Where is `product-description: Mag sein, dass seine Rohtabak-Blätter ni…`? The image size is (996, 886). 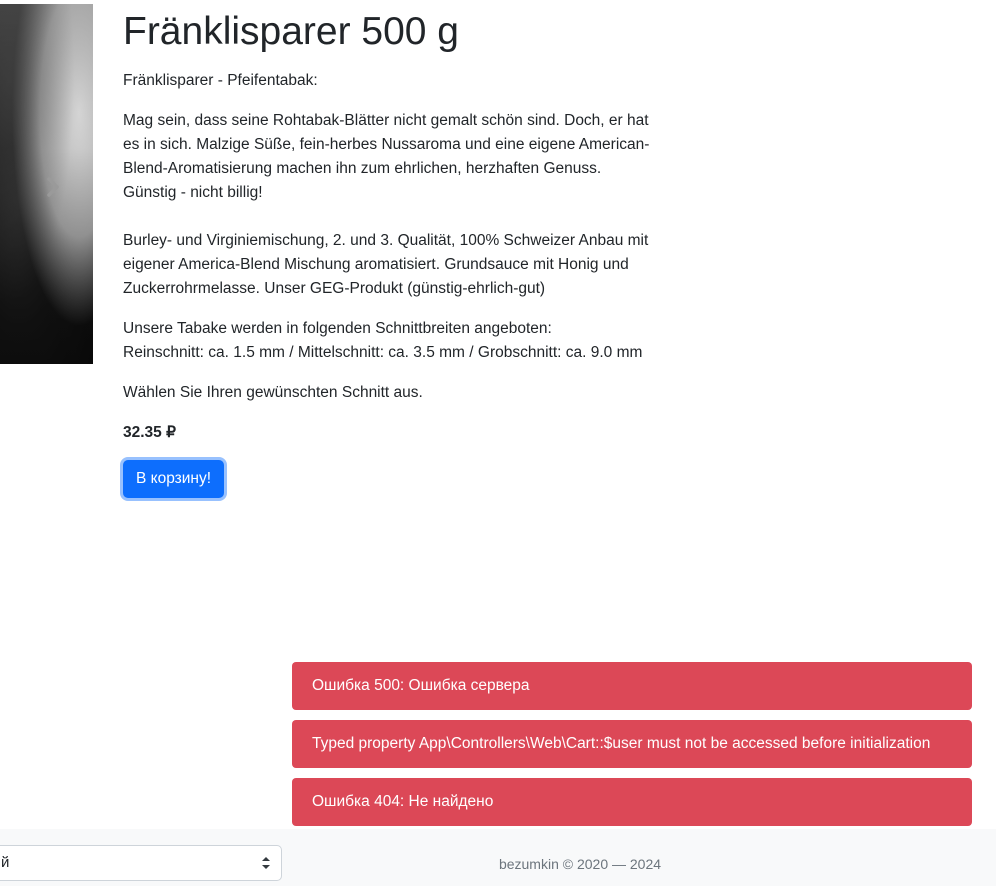
product-description: Mag sein, dass seine Rohtabak-Blätter ni… is located at coordinates (395, 205).